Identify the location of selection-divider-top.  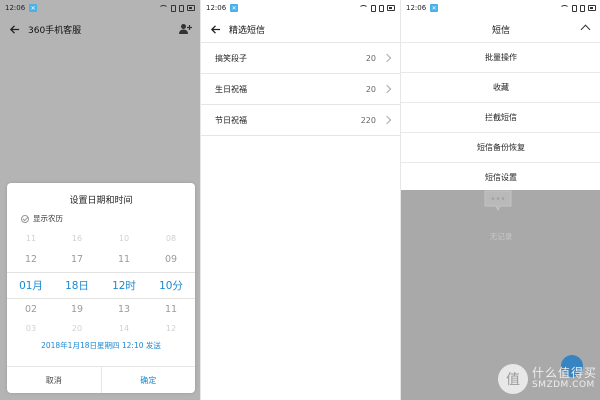
(101, 272).